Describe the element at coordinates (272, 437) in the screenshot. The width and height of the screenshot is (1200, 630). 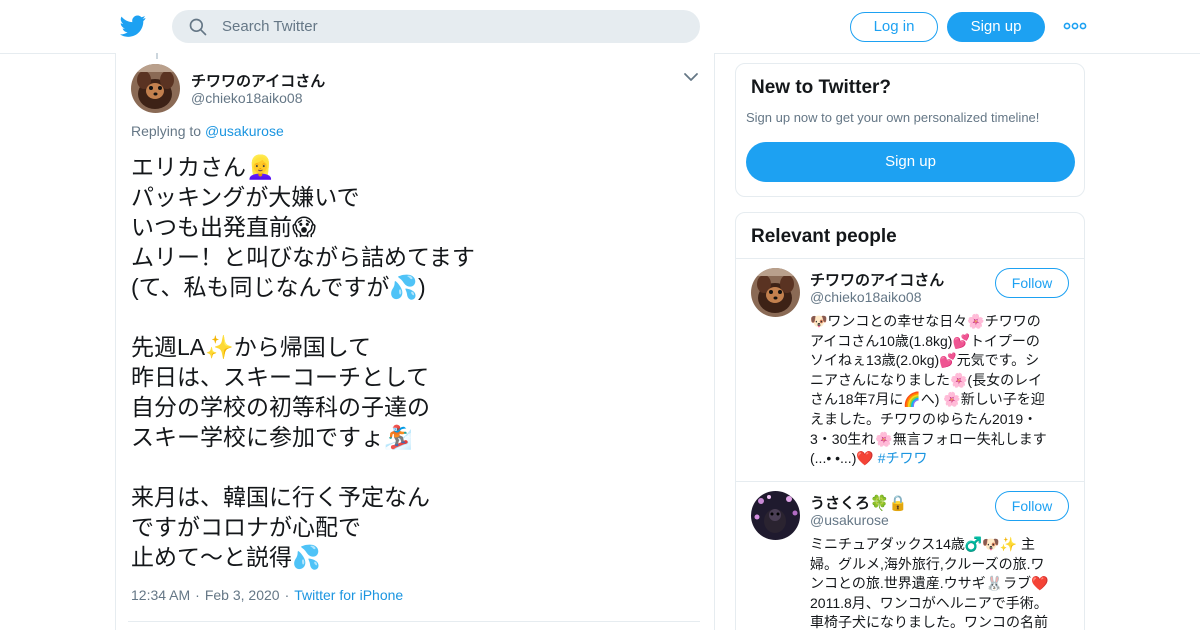
I see `tweet-text-line: スキー学校に参加ですょ🏂` at that location.